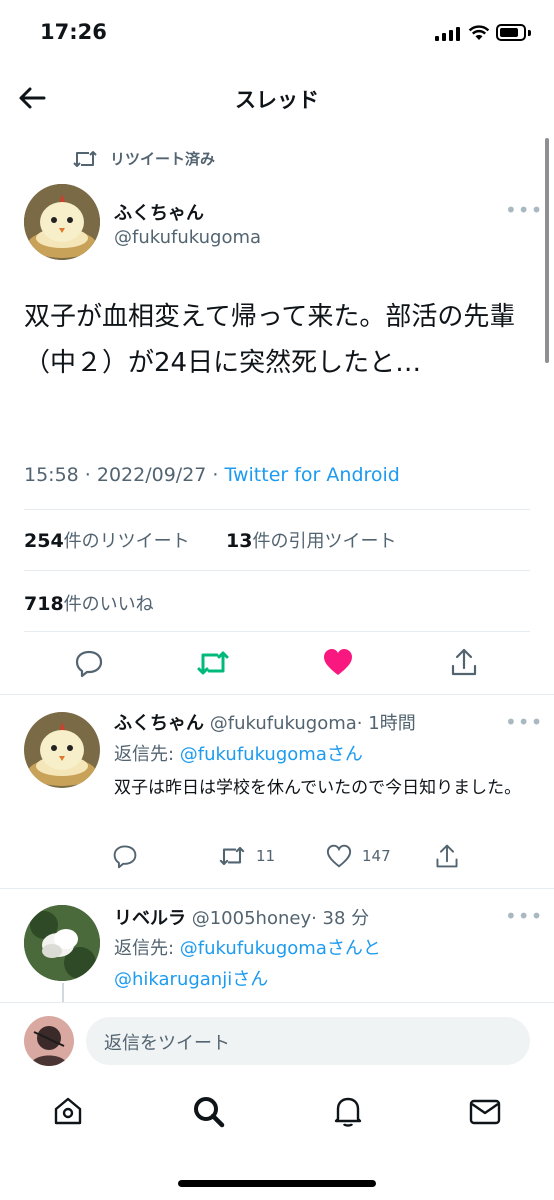 Image resolution: width=554 pixels, height=1200 pixels. I want to click on like-count: 718件のいいね, so click(89, 603).